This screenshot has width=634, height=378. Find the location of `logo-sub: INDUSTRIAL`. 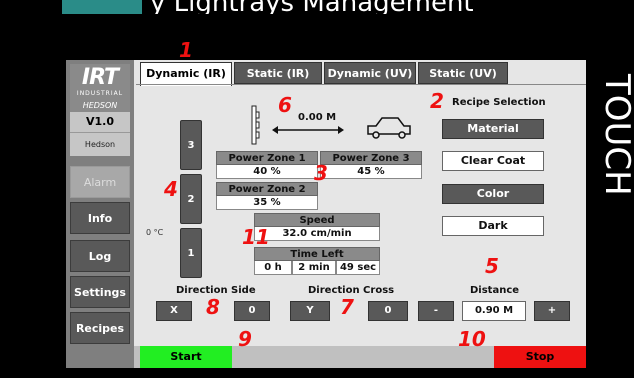

logo-sub: INDUSTRIAL is located at coordinates (100, 93).